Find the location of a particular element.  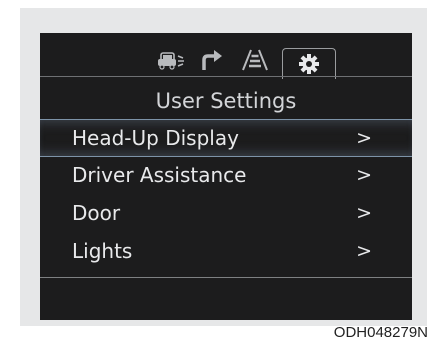

turn-arrow-icon is located at coordinates (212, 60).